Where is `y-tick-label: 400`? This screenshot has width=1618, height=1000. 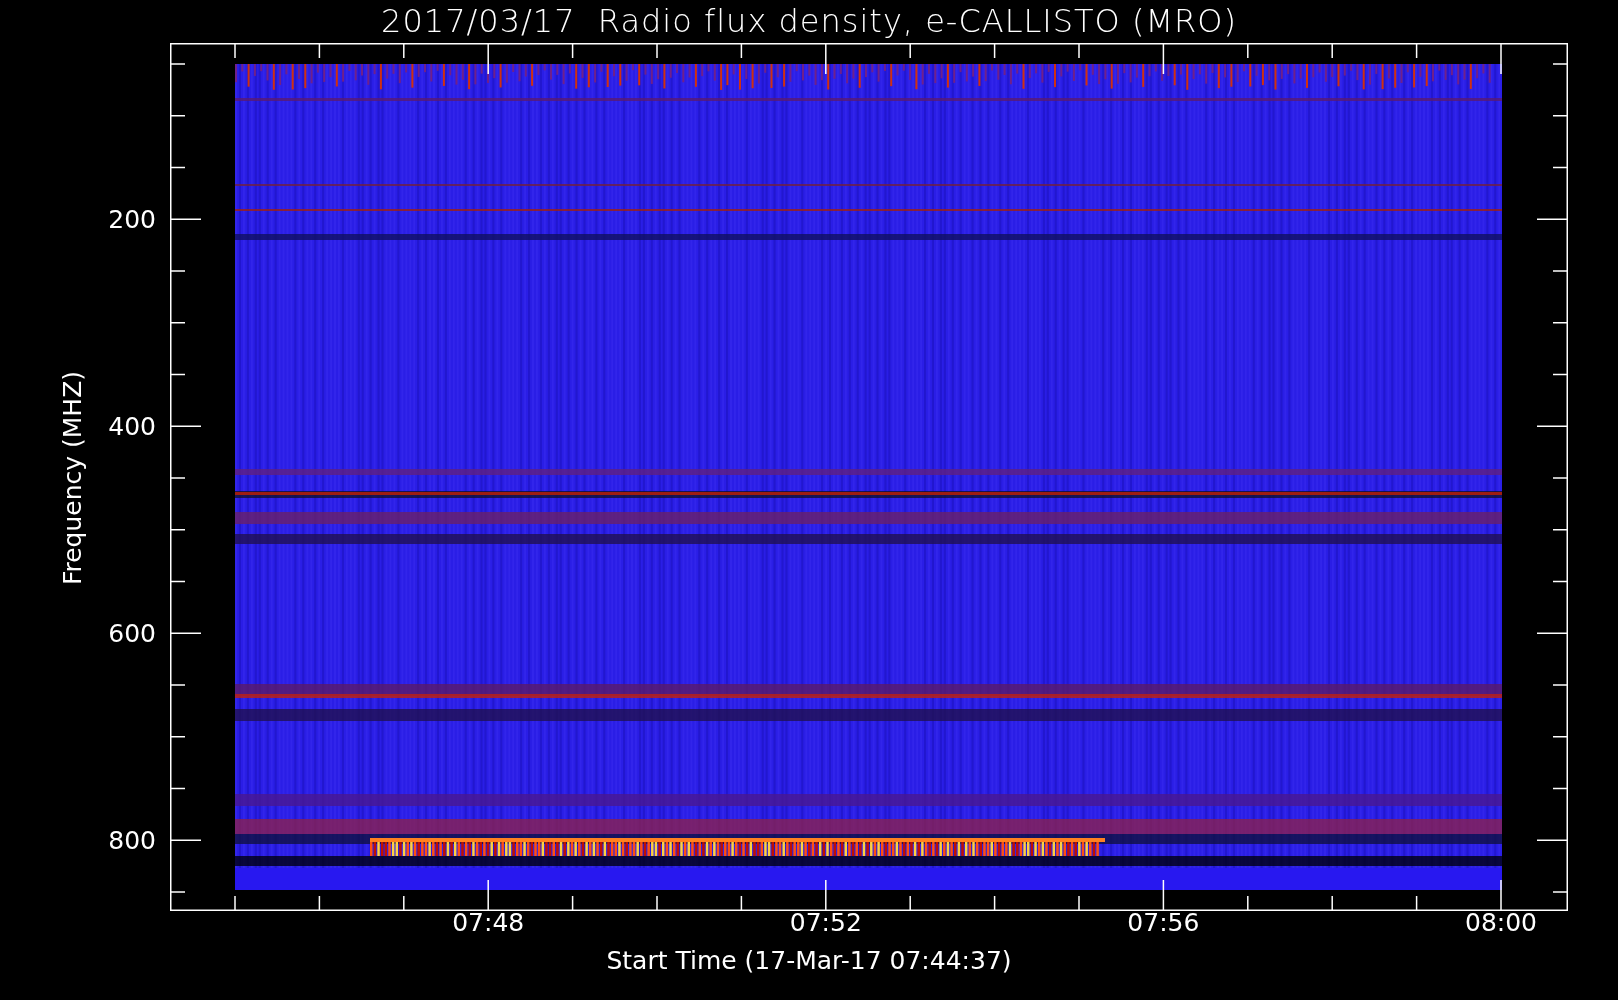 y-tick-label: 400 is located at coordinates (132, 426).